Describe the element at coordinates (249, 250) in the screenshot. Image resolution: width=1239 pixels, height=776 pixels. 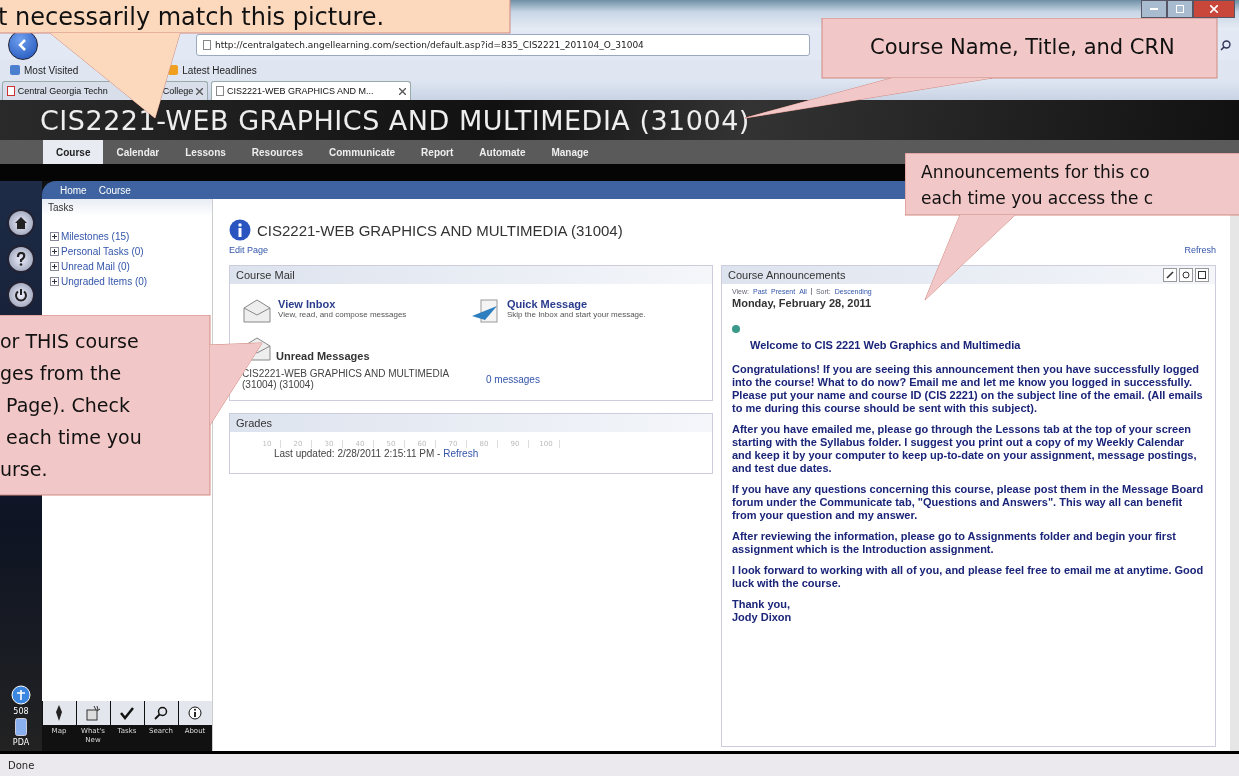
I see `edit-page-link: Edit Page` at that location.